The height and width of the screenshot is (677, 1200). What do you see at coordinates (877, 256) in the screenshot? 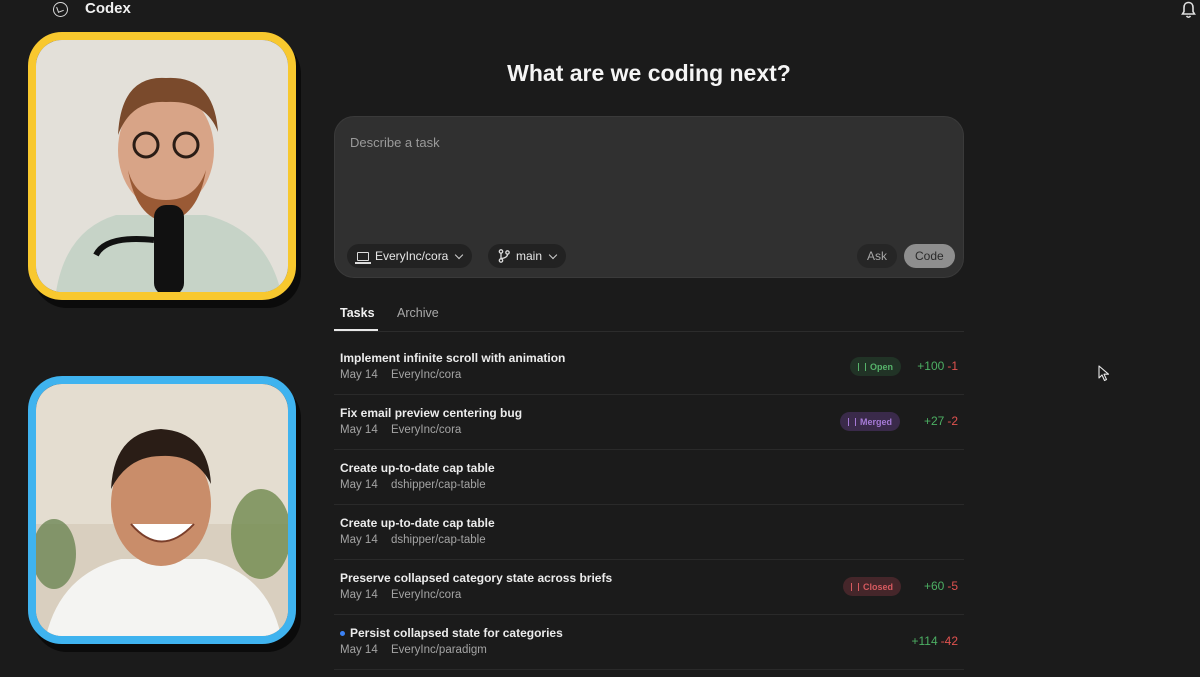
I see `ask-button: Ask` at bounding box center [877, 256].